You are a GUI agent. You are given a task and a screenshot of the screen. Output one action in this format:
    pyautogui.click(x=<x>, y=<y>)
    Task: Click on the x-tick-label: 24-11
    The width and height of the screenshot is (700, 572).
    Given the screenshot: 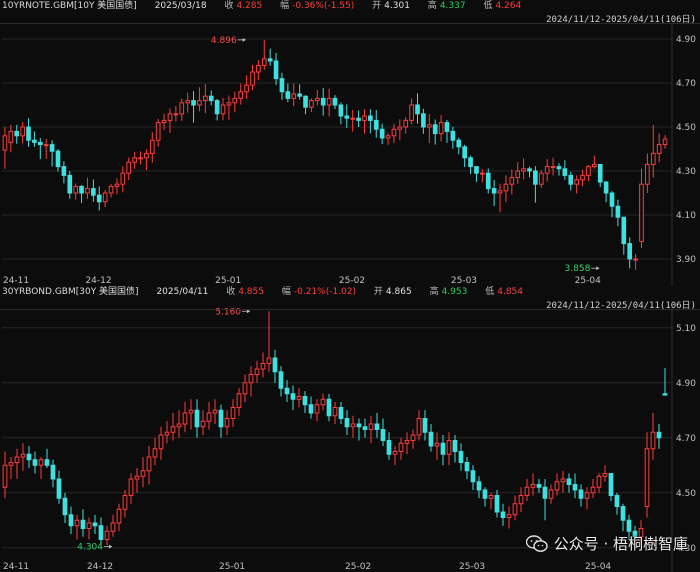 What is the action you would take?
    pyautogui.click(x=16, y=567)
    